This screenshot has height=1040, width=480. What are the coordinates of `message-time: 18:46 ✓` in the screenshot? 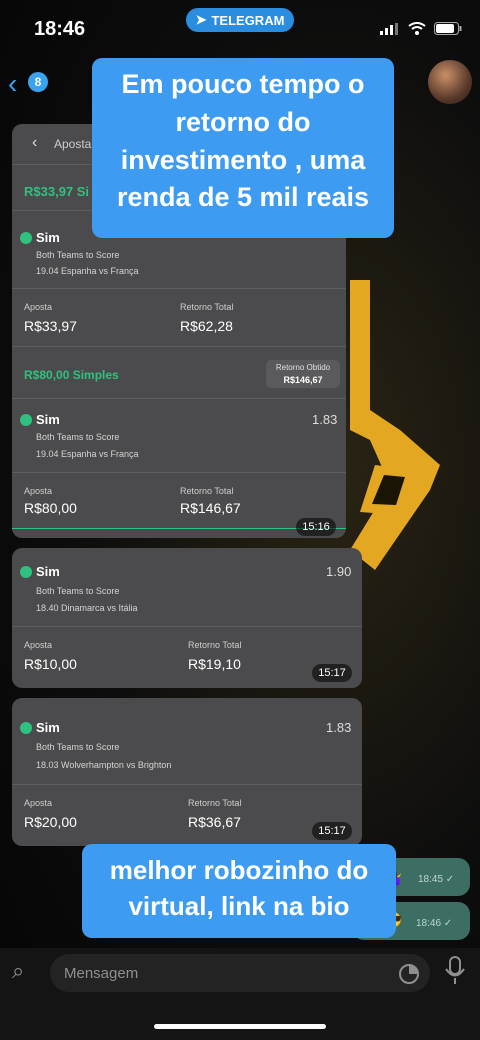 It's located at (434, 923).